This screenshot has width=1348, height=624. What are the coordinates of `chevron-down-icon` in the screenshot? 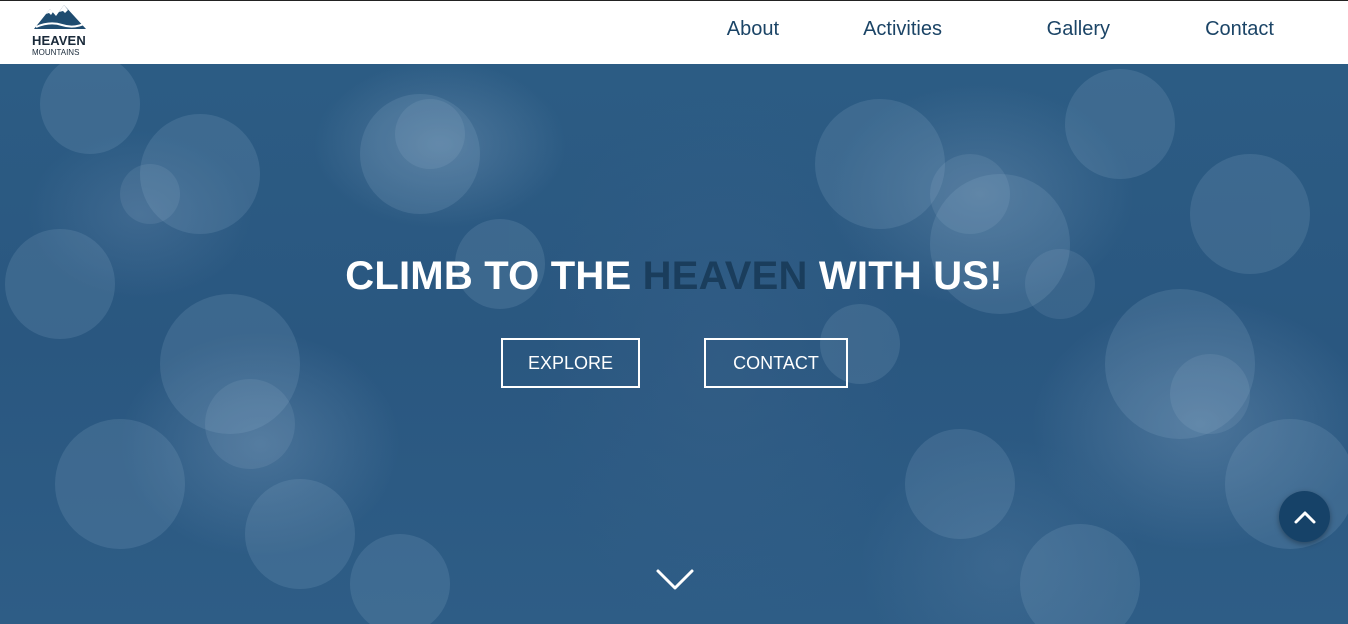 It's located at (675, 580).